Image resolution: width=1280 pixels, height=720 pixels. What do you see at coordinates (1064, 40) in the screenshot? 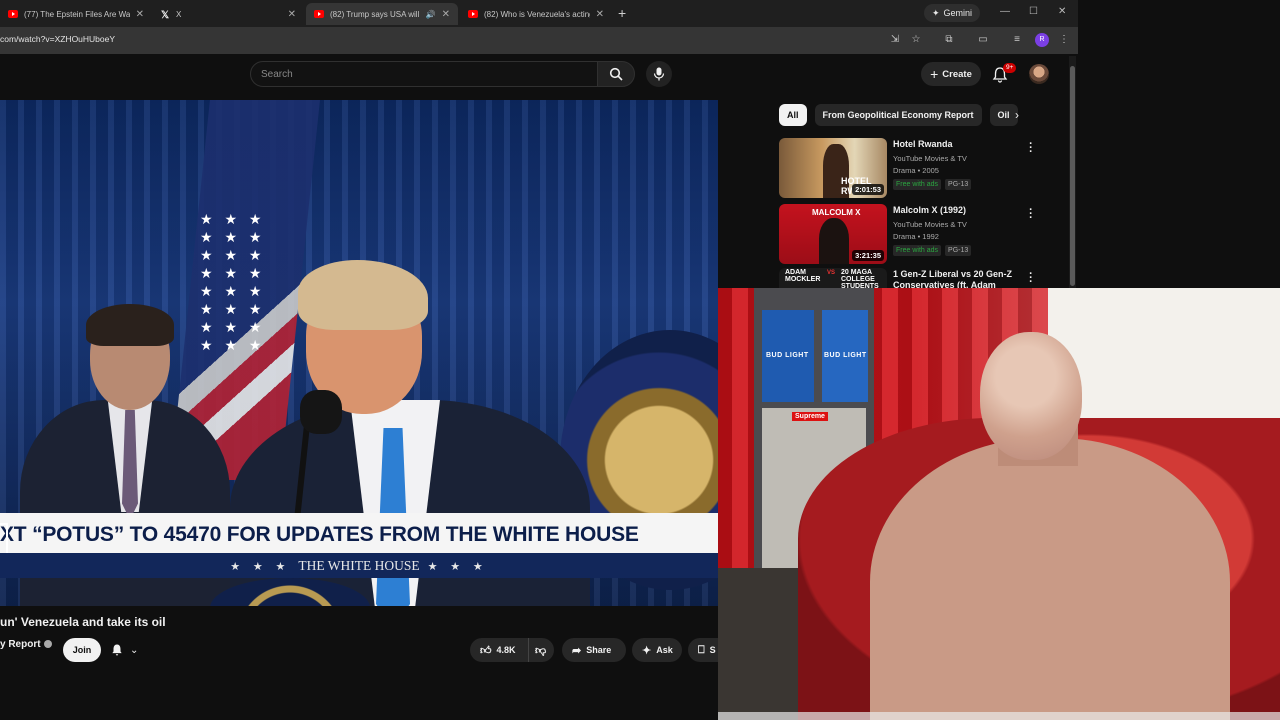
I see `menu-kebab-icon: ⋮` at bounding box center [1064, 40].